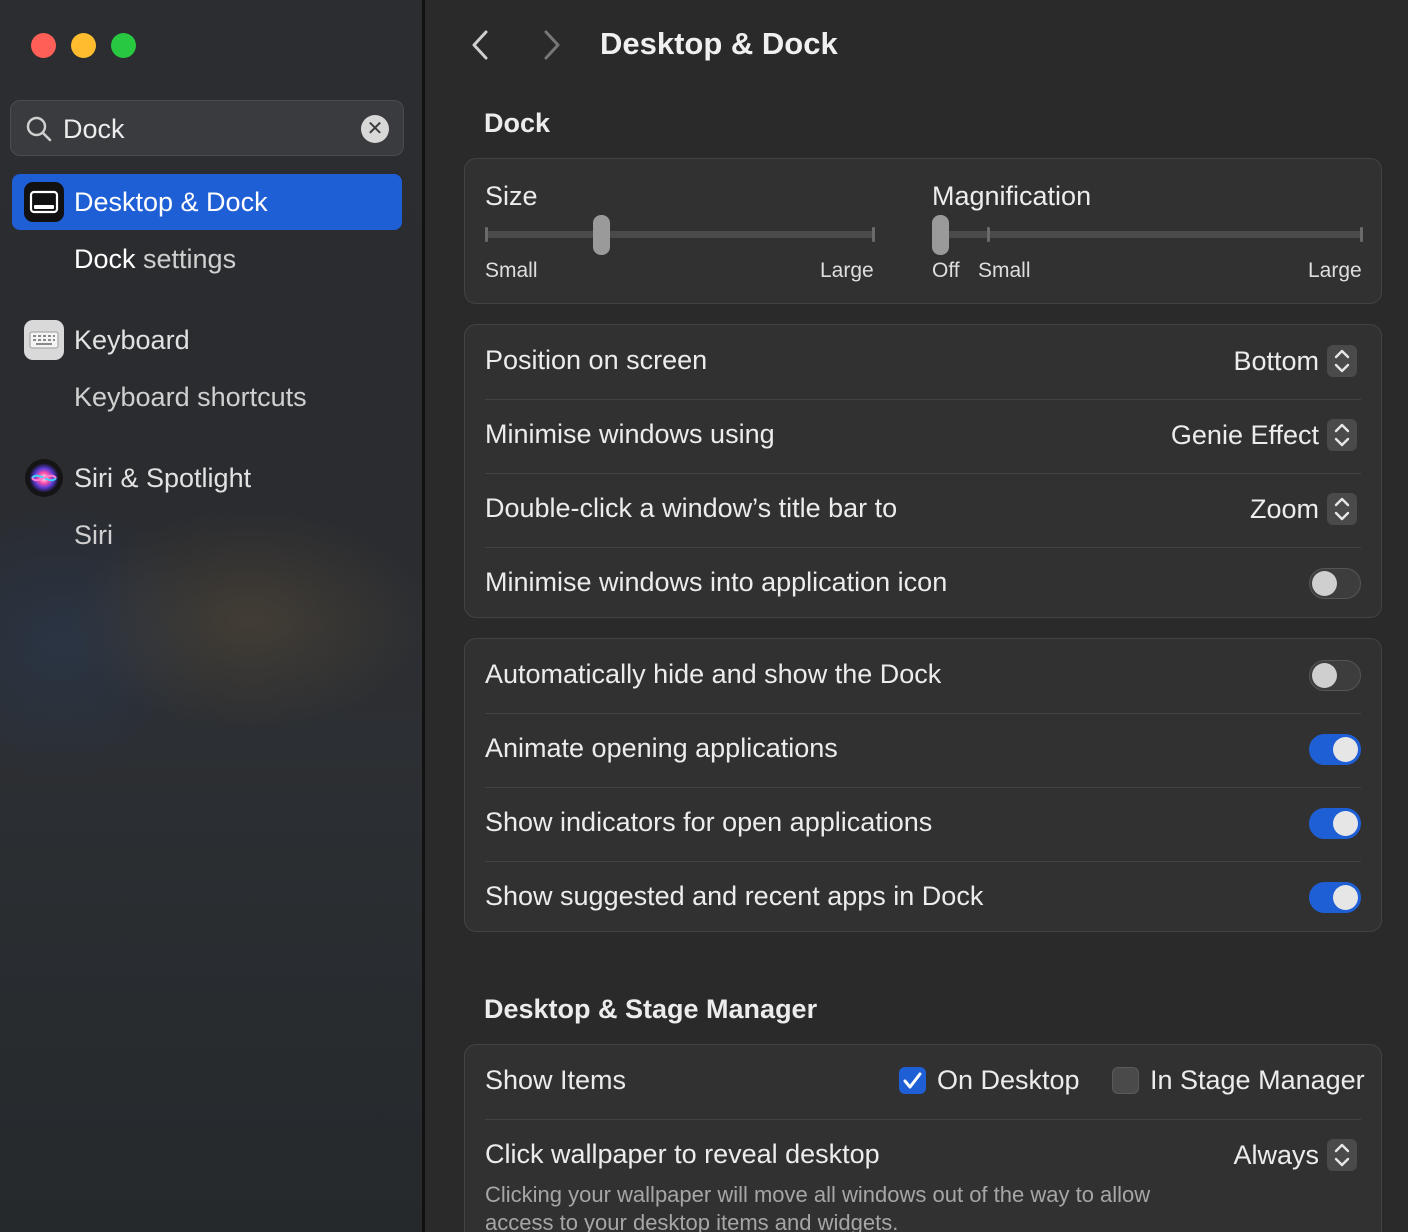 This screenshot has height=1232, width=1408. What do you see at coordinates (44, 202) in the screenshot?
I see `desktop-dock-icon` at bounding box center [44, 202].